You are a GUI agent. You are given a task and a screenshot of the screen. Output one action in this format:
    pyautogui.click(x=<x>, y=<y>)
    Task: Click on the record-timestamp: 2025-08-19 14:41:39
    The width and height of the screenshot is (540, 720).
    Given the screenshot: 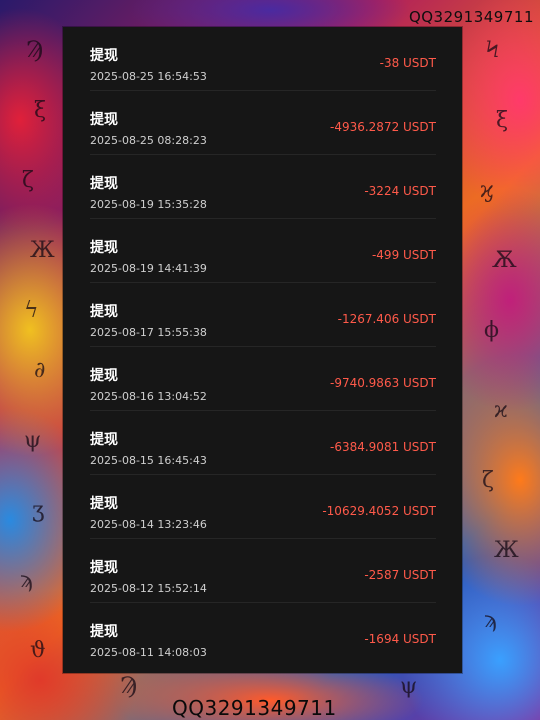 What is the action you would take?
    pyautogui.click(x=148, y=268)
    